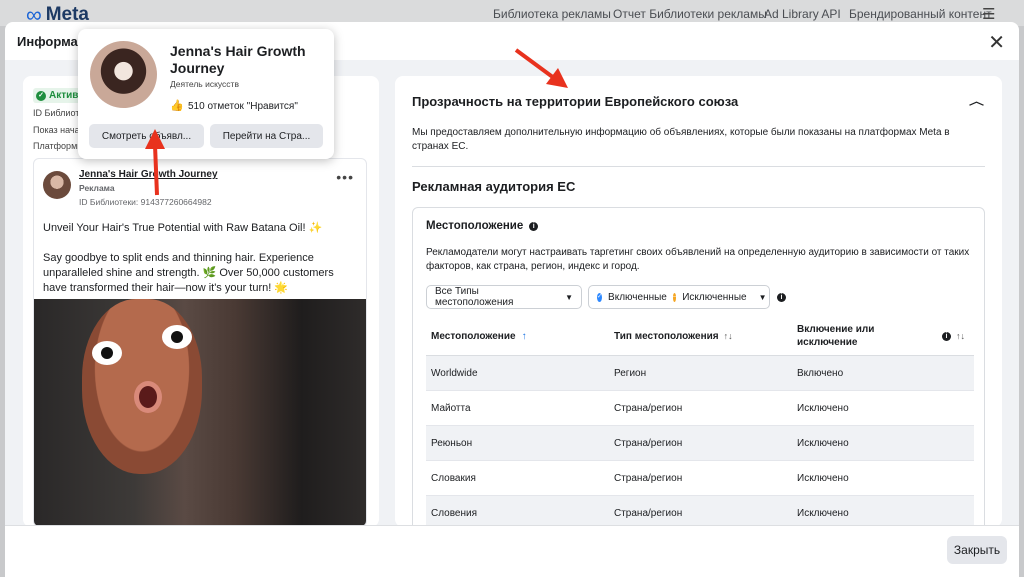 This screenshot has width=1024, height=577. What do you see at coordinates (512, 551) in the screenshot?
I see `modal-footer: Закрыть` at bounding box center [512, 551].